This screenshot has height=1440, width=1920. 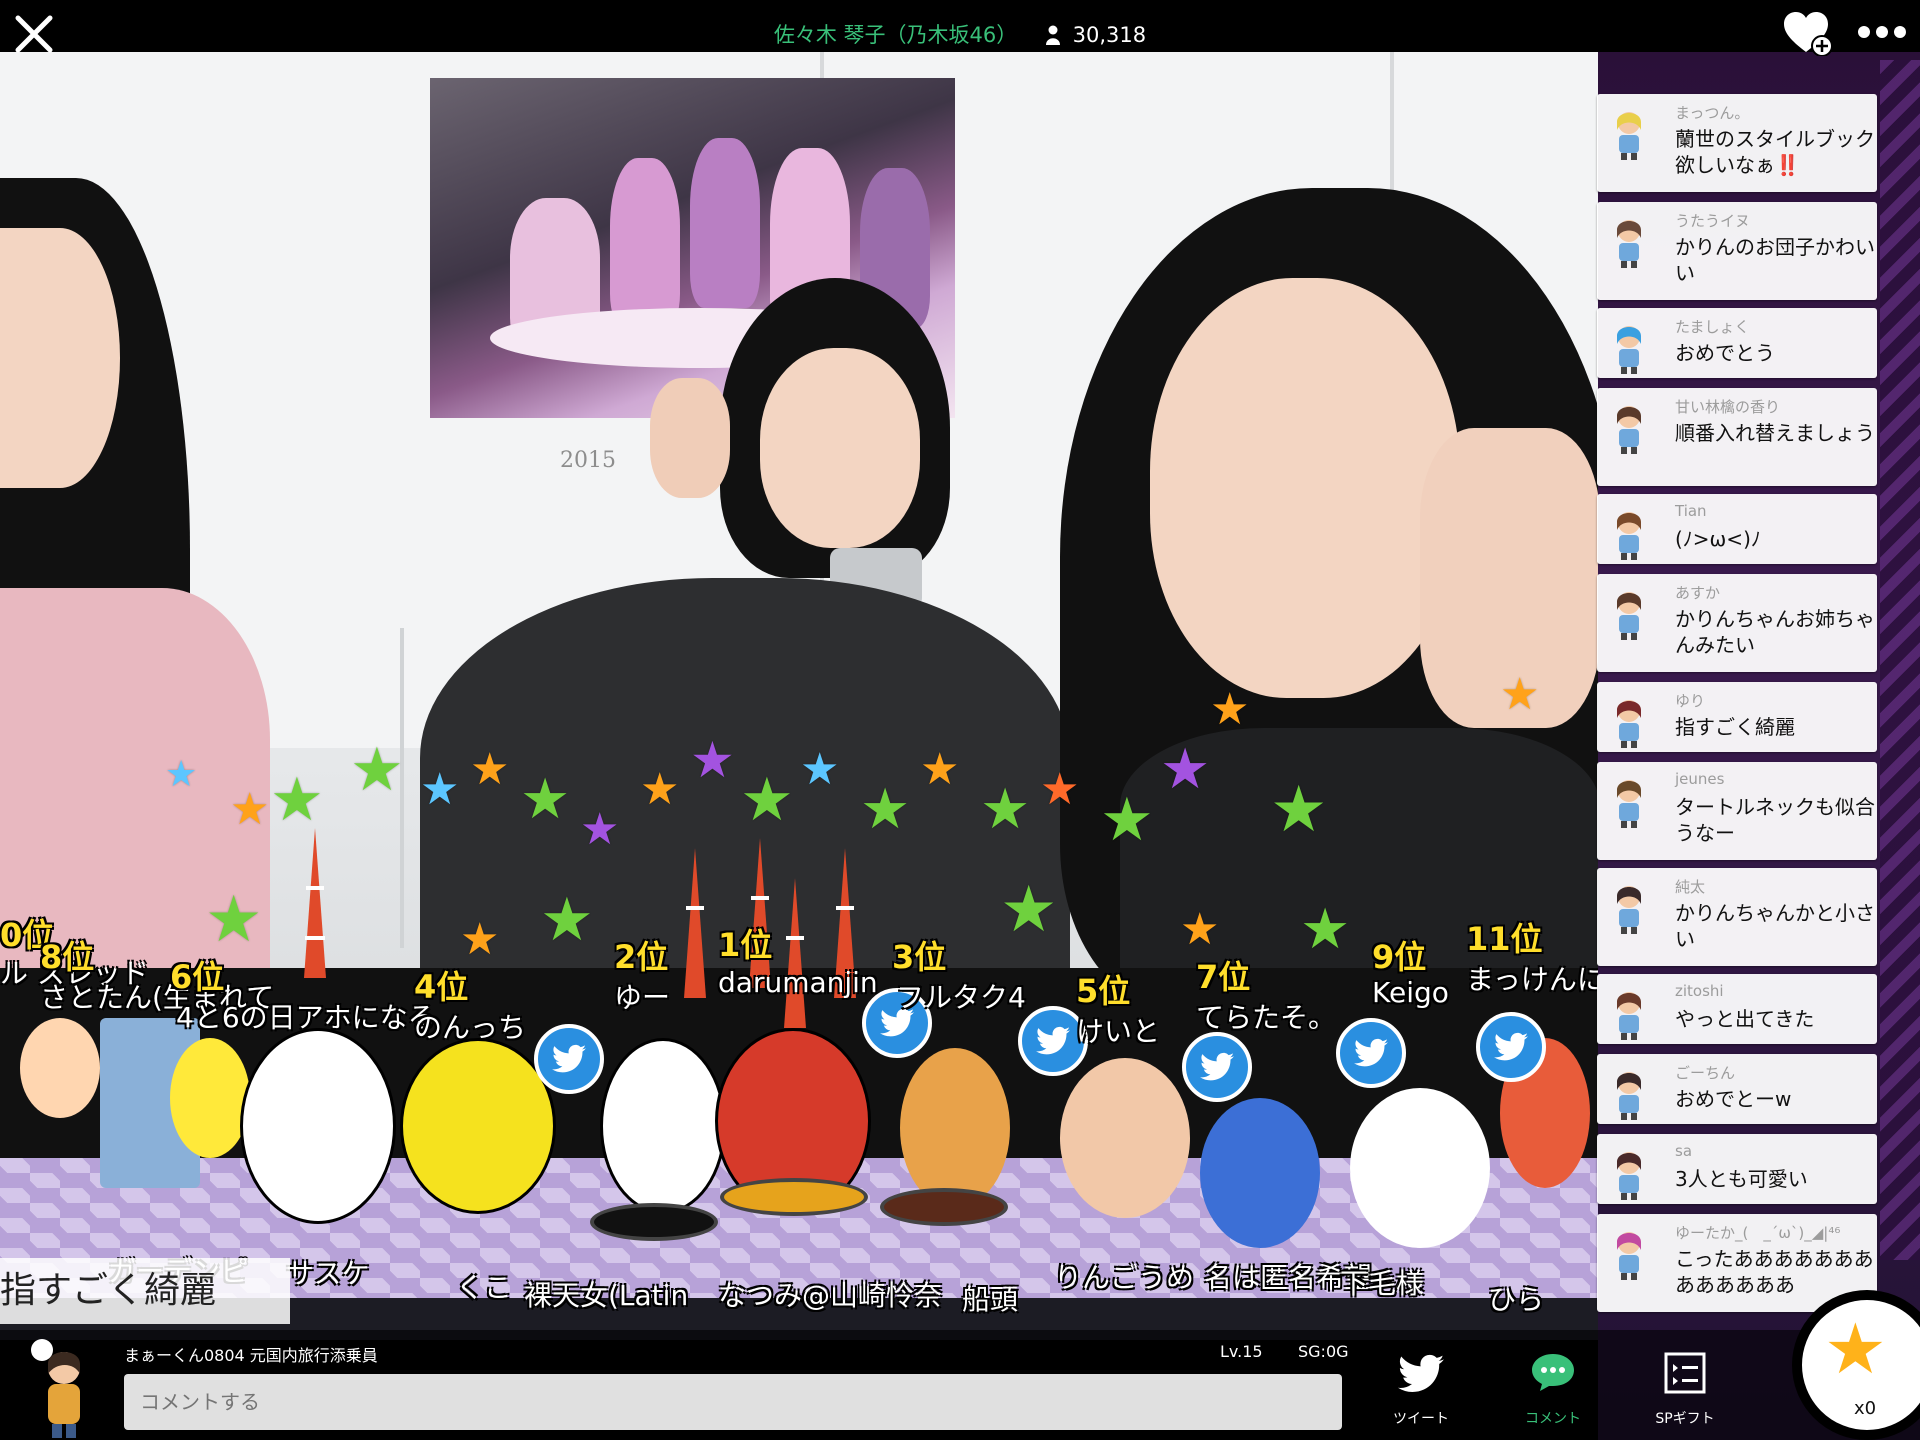 What do you see at coordinates (1737, 811) in the screenshot?
I see `comment-card: jeunes タートルネックも似合うなー` at bounding box center [1737, 811].